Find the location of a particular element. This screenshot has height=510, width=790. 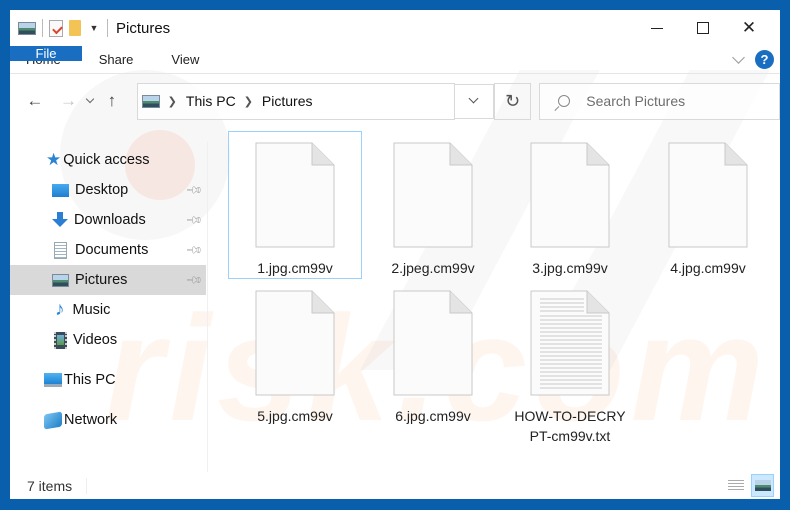

expand-ribbon-icon is located at coordinates (738, 57).